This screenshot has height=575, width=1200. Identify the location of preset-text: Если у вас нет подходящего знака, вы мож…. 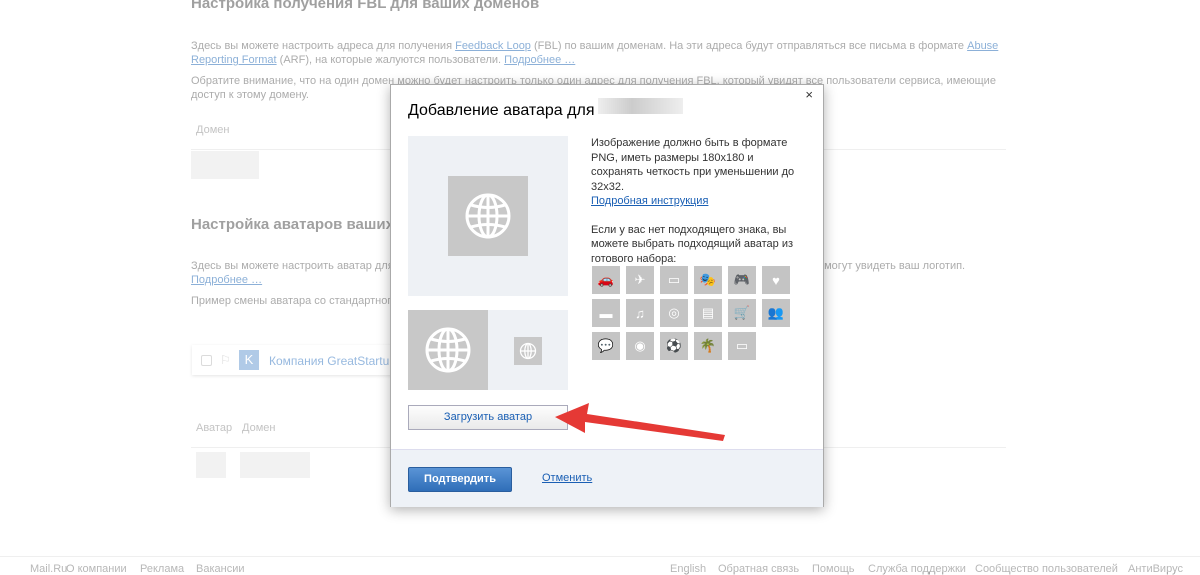
(692, 244).